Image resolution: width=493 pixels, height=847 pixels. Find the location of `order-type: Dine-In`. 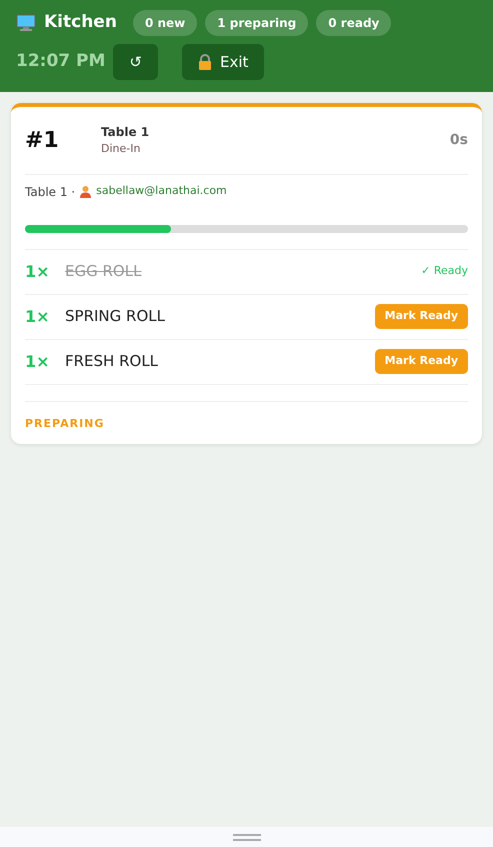

order-type: Dine-In is located at coordinates (121, 149).